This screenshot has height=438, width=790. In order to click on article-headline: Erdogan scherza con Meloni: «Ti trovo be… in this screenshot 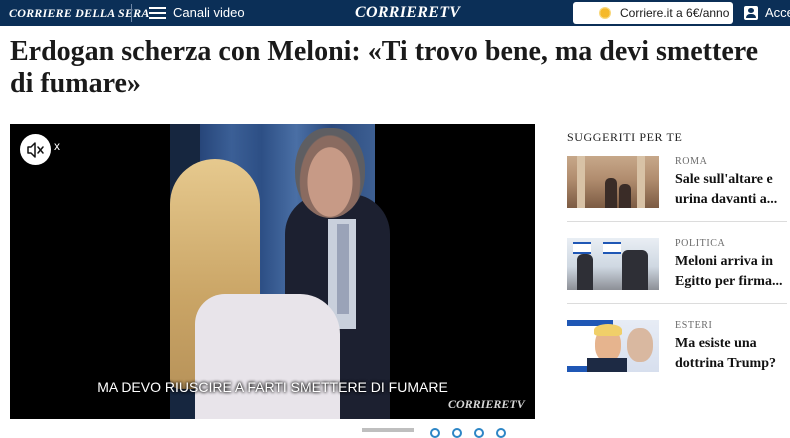, I will do `click(384, 67)`.